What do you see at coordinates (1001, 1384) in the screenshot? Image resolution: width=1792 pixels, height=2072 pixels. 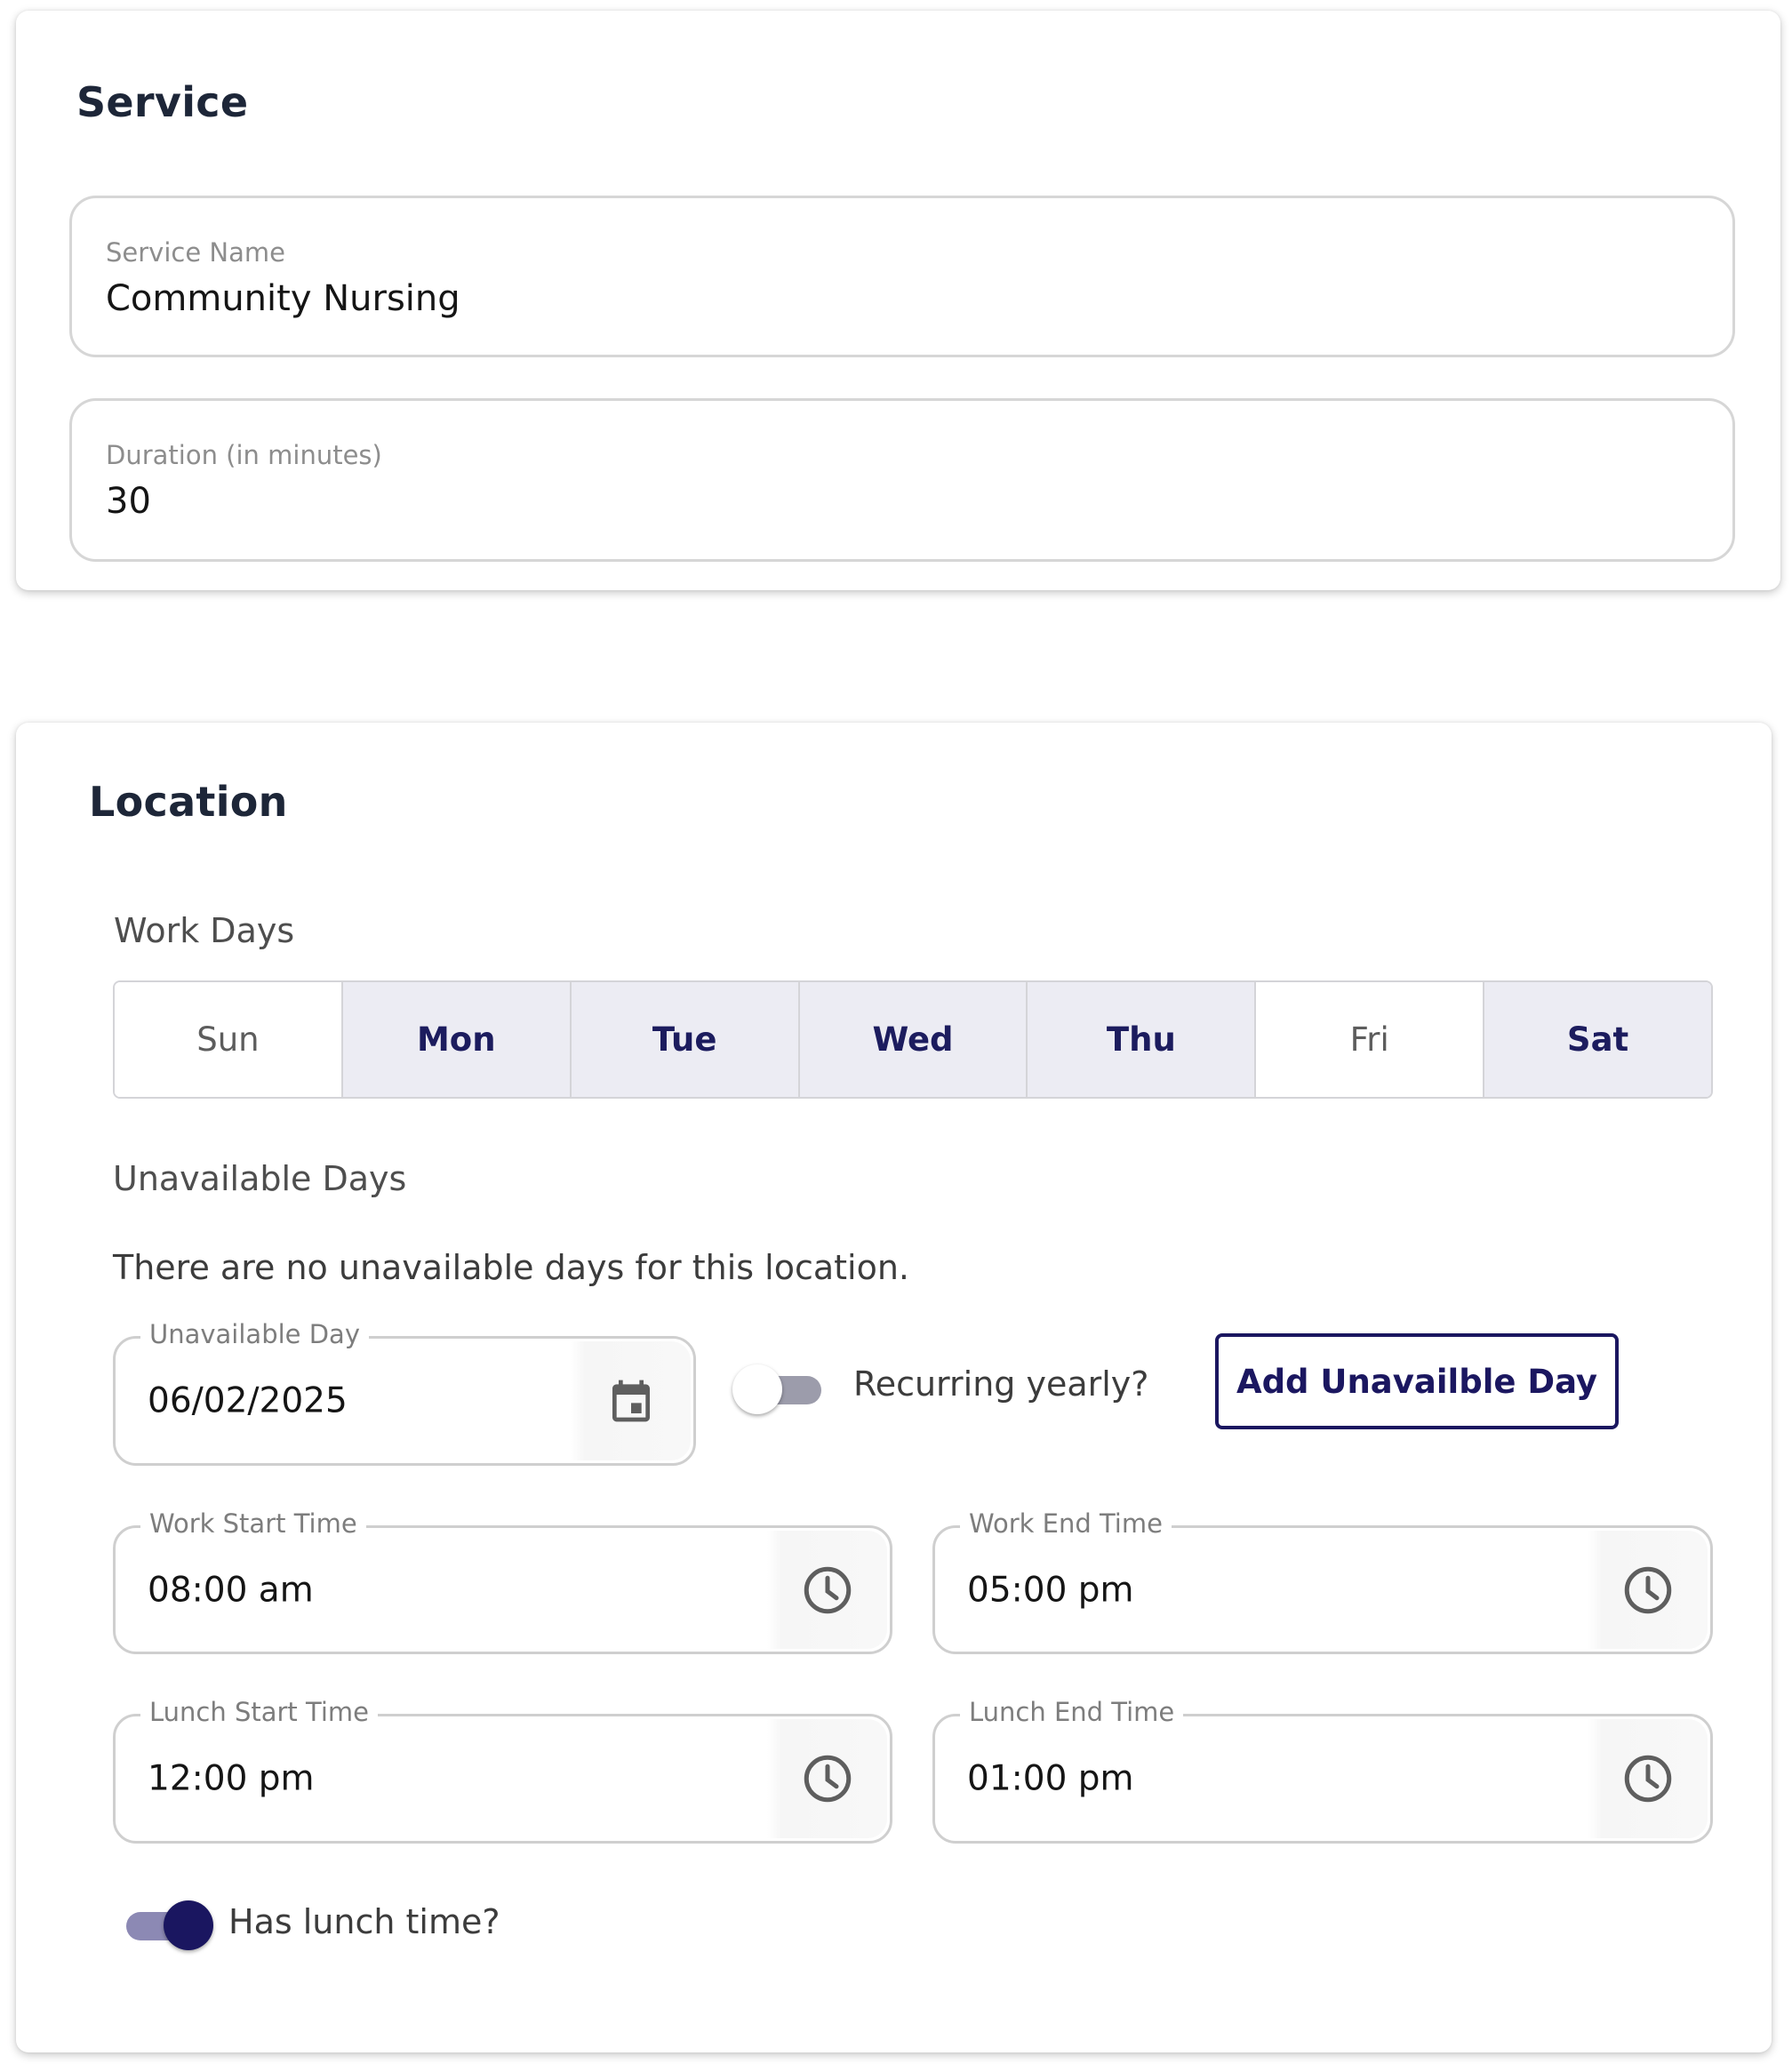 I see `recurring-yearly-label: Recurring yearly?` at bounding box center [1001, 1384].